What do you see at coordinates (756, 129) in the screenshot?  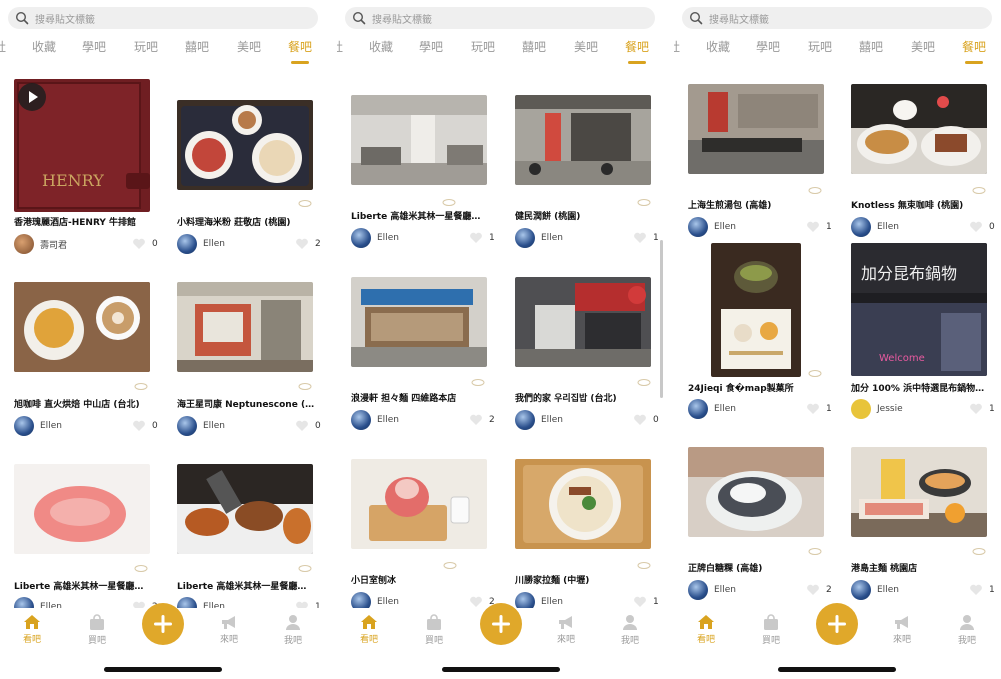 I see `post-image-street-queue` at bounding box center [756, 129].